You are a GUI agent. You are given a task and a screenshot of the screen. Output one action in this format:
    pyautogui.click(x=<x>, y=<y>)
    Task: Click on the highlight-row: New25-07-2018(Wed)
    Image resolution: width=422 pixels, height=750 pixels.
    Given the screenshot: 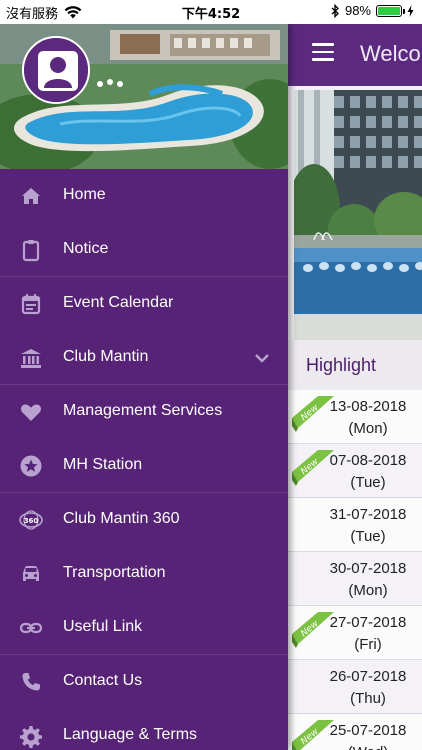 What is the action you would take?
    pyautogui.click(x=355, y=732)
    